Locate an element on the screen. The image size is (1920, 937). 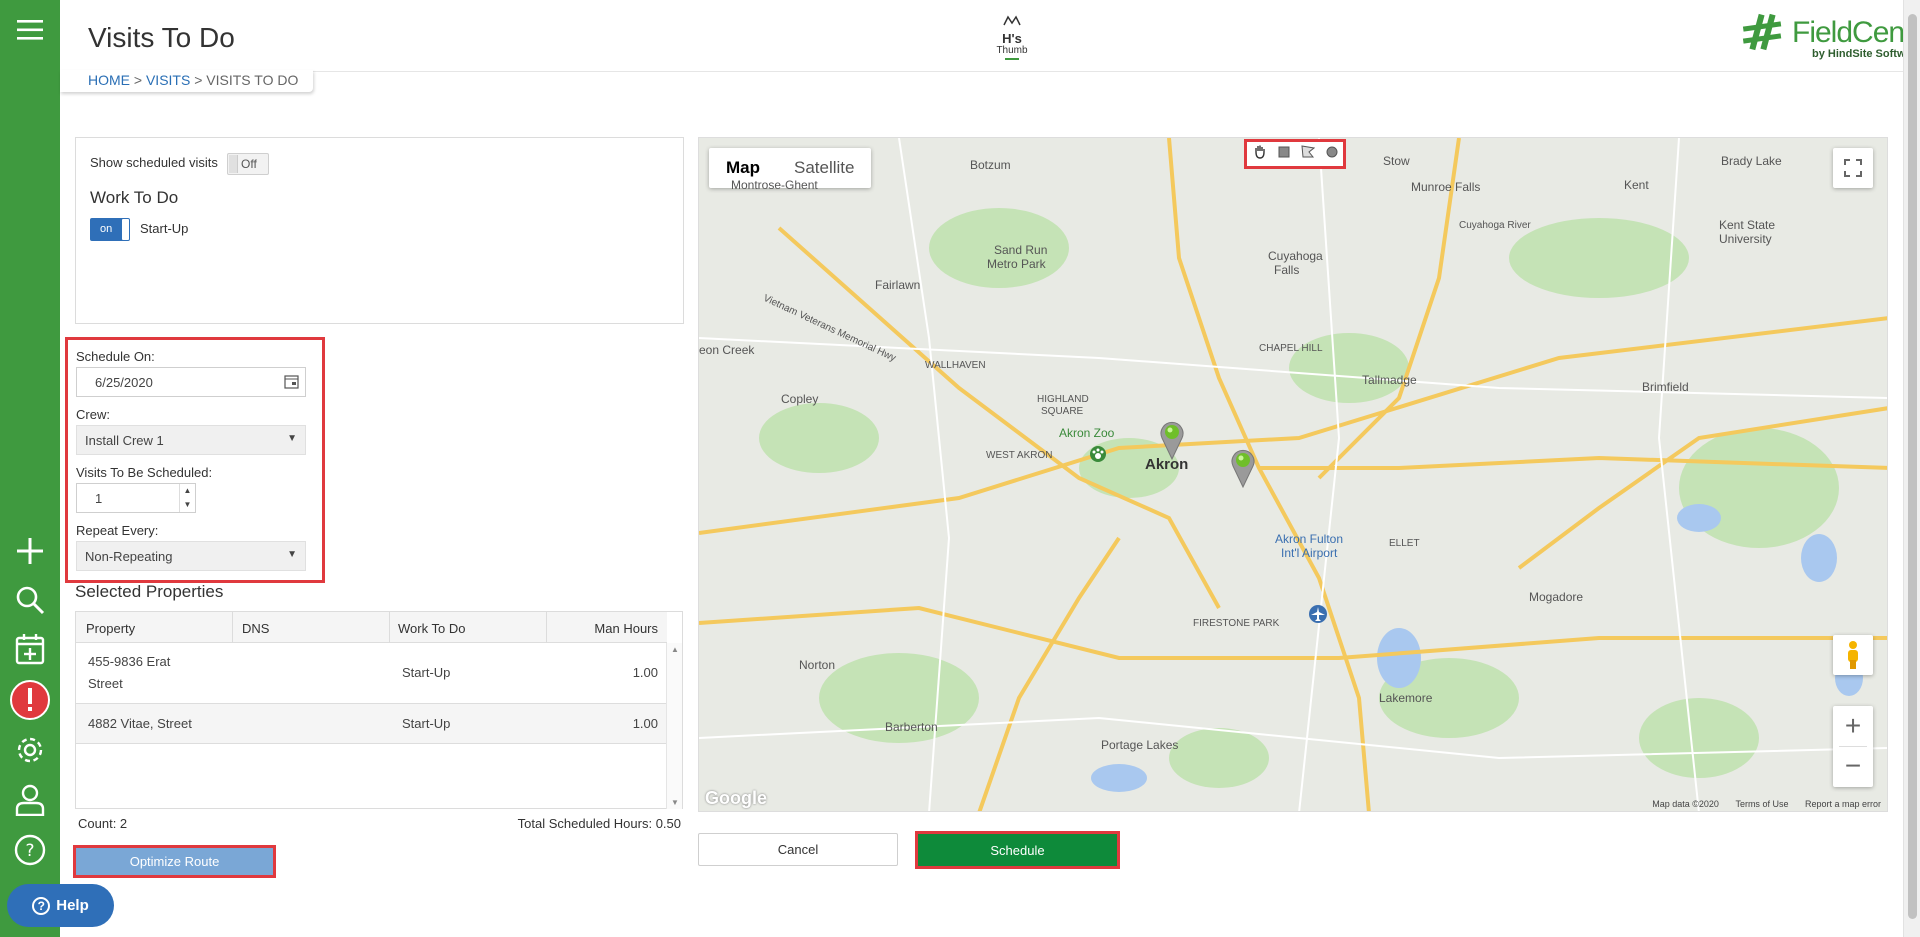
map-label: Barberton is located at coordinates (911, 727).